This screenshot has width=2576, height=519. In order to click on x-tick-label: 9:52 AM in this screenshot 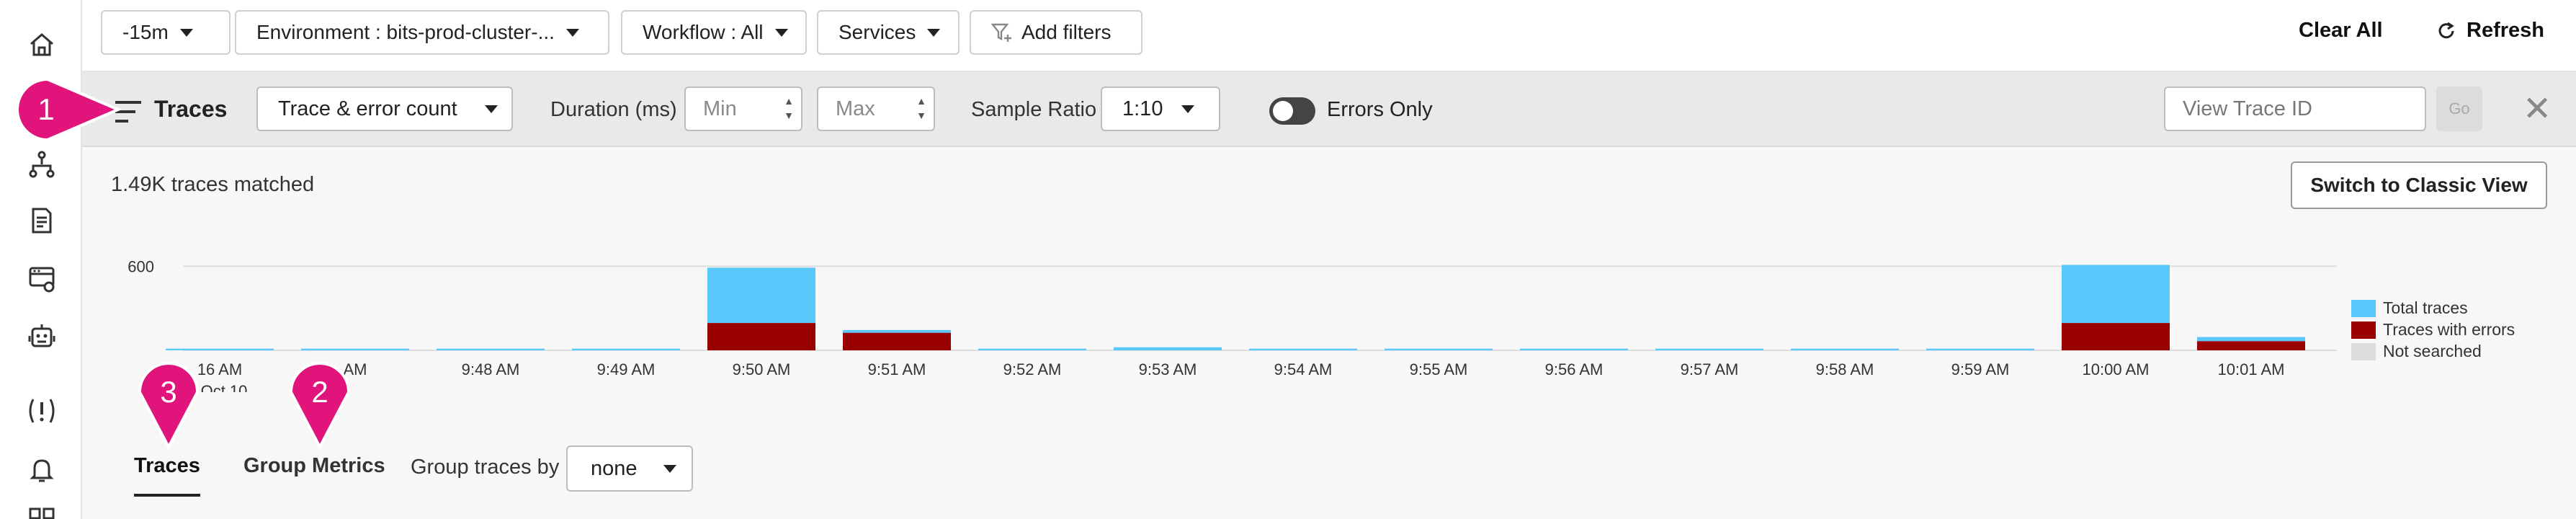, I will do `click(1032, 369)`.